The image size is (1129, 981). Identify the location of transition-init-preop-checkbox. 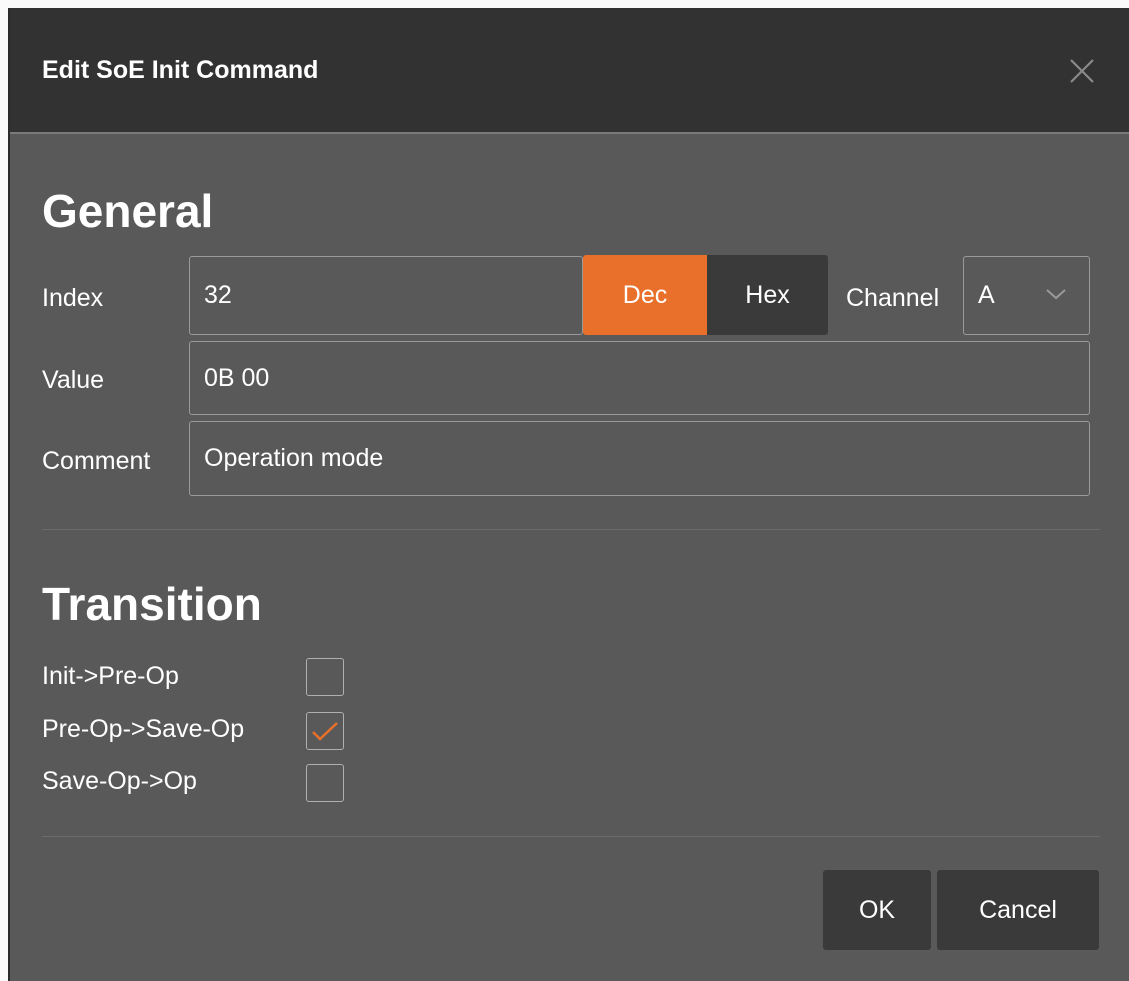
(325, 677).